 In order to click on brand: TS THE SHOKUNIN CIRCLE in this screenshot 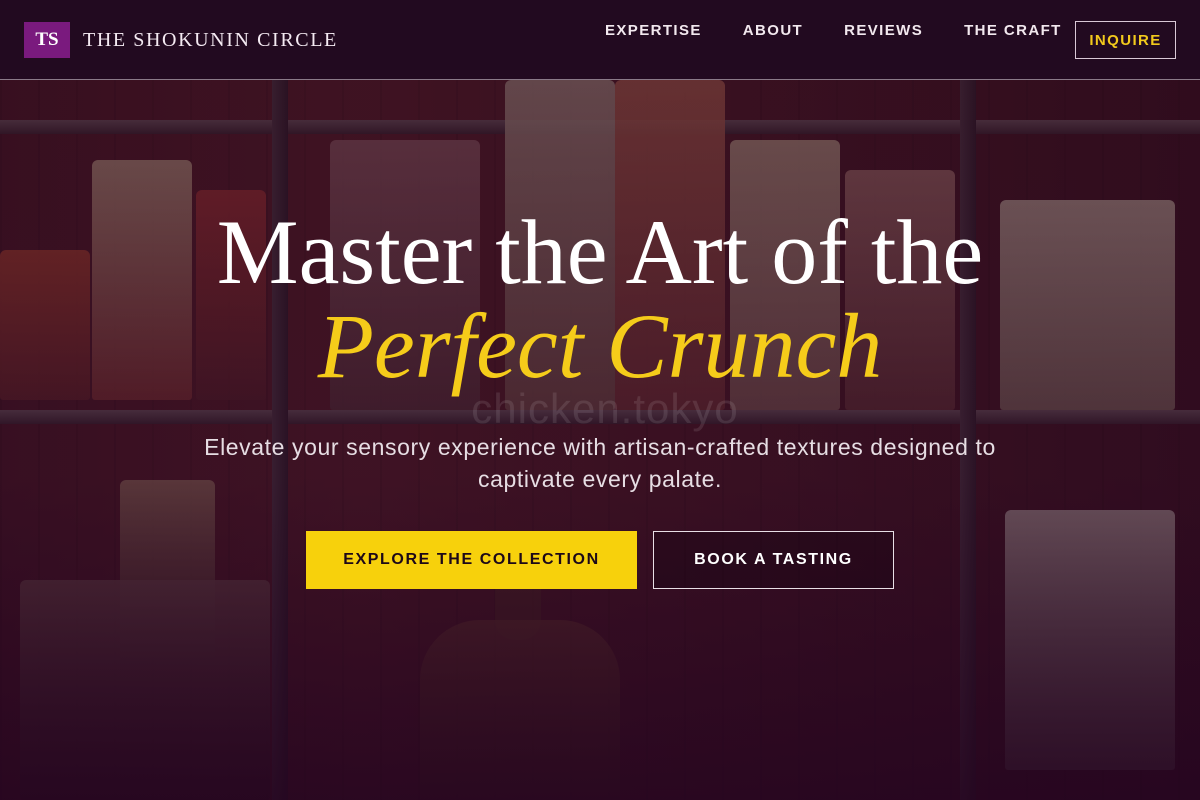, I will do `click(181, 40)`.